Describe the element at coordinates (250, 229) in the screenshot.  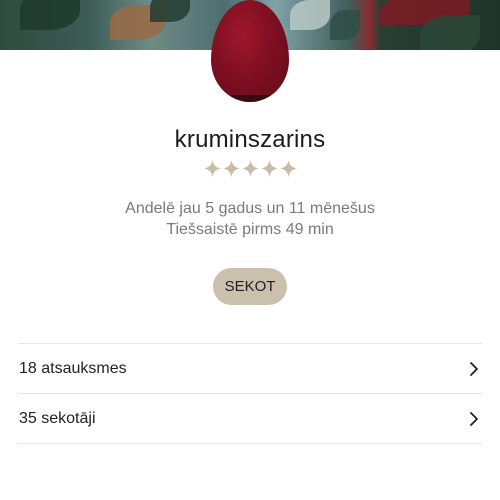
I see `last-online-status: Tiešsaistē pirms 49 min` at that location.